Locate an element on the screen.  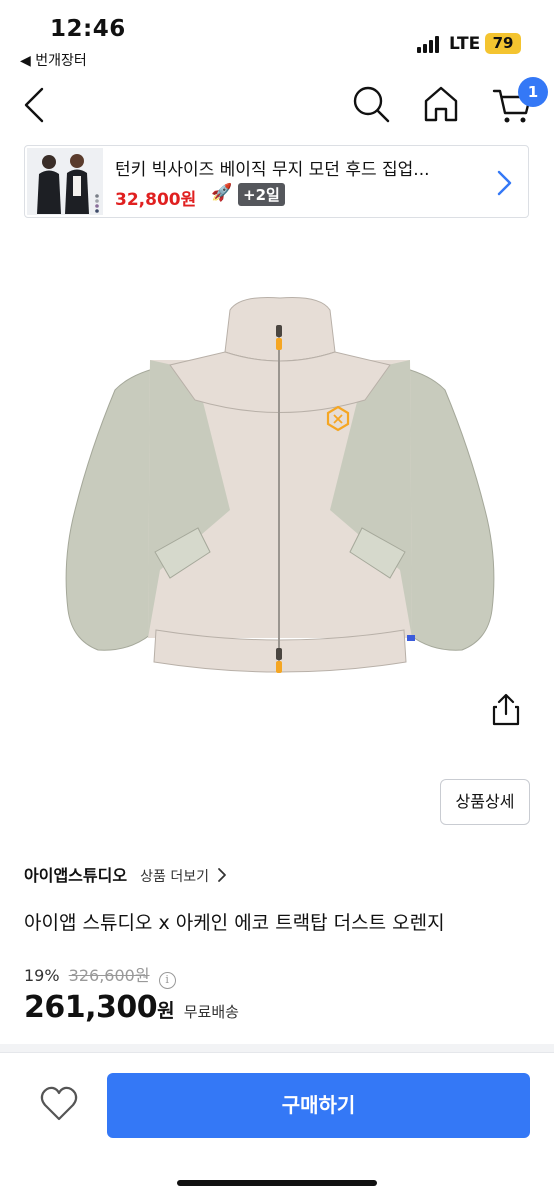
price-row: 261,300원 무료배송 is located at coordinates (131, 1010).